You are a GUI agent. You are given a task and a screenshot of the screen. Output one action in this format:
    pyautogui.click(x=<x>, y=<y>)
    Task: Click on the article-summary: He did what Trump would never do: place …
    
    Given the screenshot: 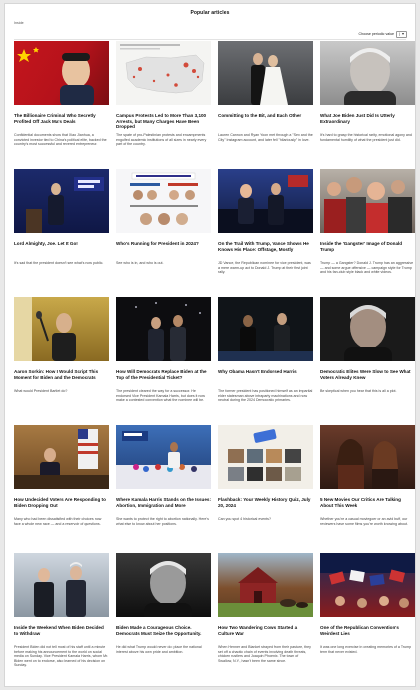 What is the action you would take?
    pyautogui.click(x=159, y=649)
    